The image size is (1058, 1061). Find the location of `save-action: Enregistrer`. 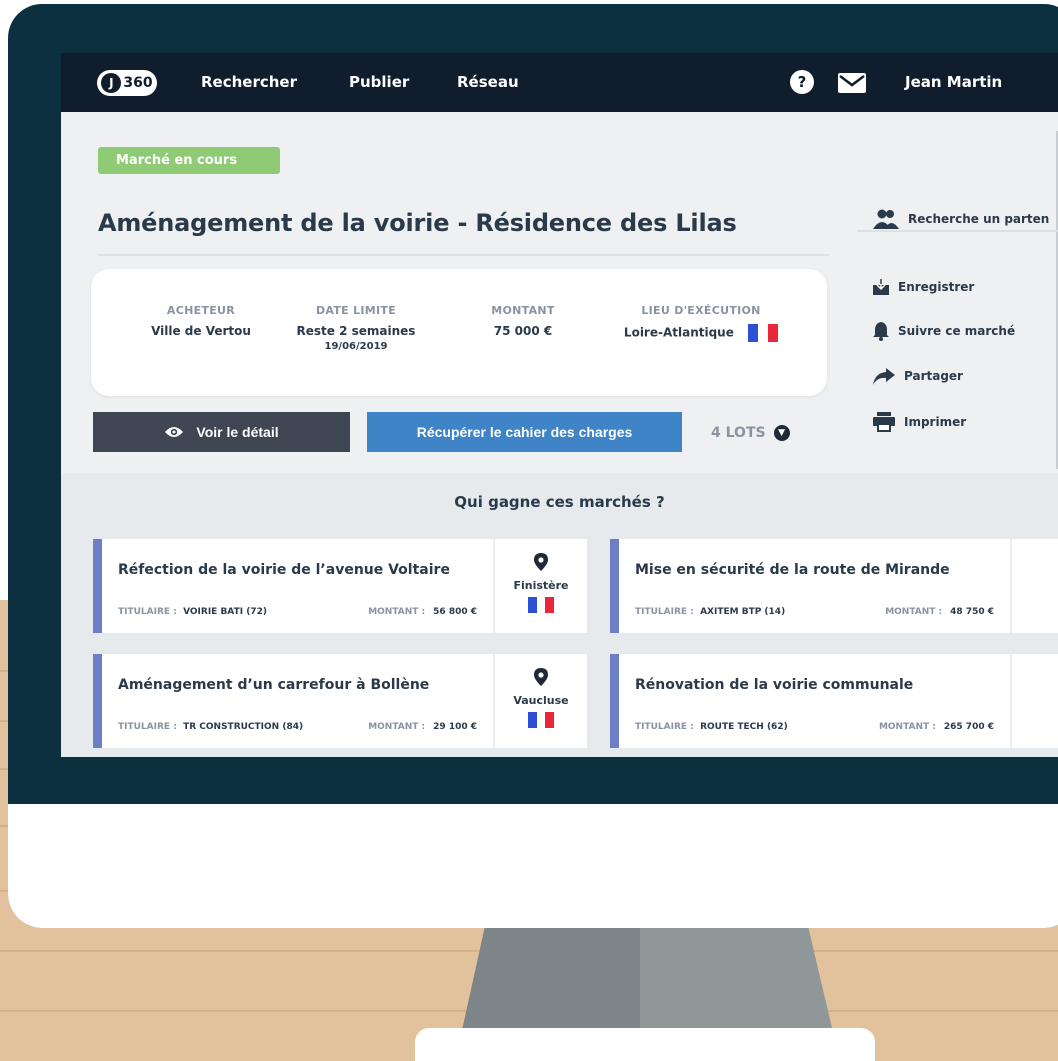

save-action: Enregistrer is located at coordinates (923, 287).